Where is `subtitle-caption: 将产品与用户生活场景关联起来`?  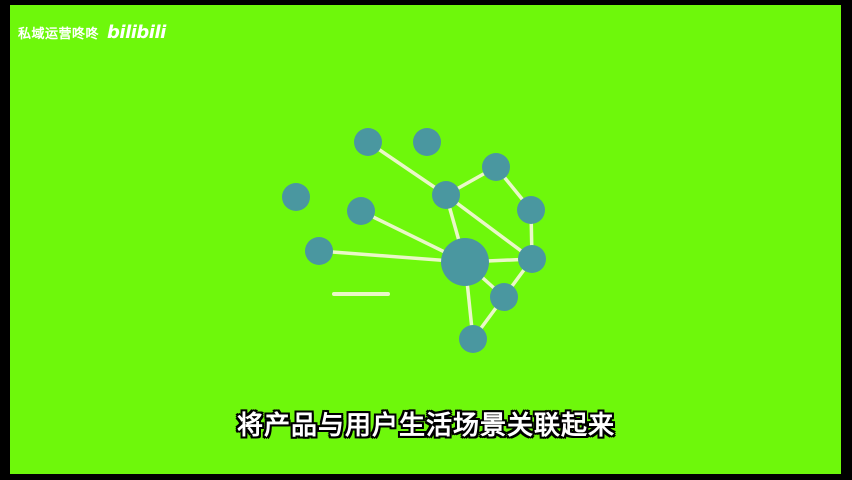
subtitle-caption: 将产品与用户生活场景关联起来 is located at coordinates (425, 426).